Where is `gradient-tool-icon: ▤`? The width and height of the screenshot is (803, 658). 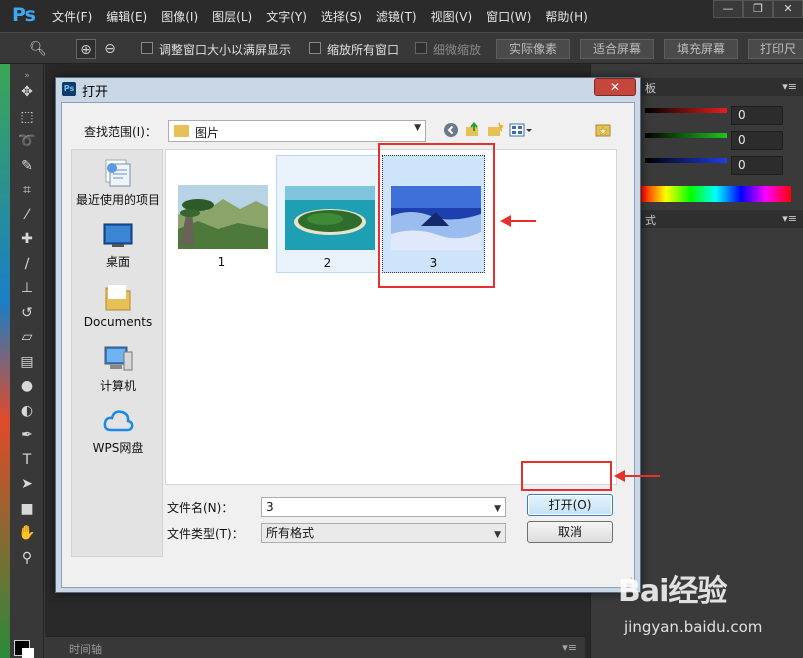
gradient-tool-icon: ▤ is located at coordinates (27, 362).